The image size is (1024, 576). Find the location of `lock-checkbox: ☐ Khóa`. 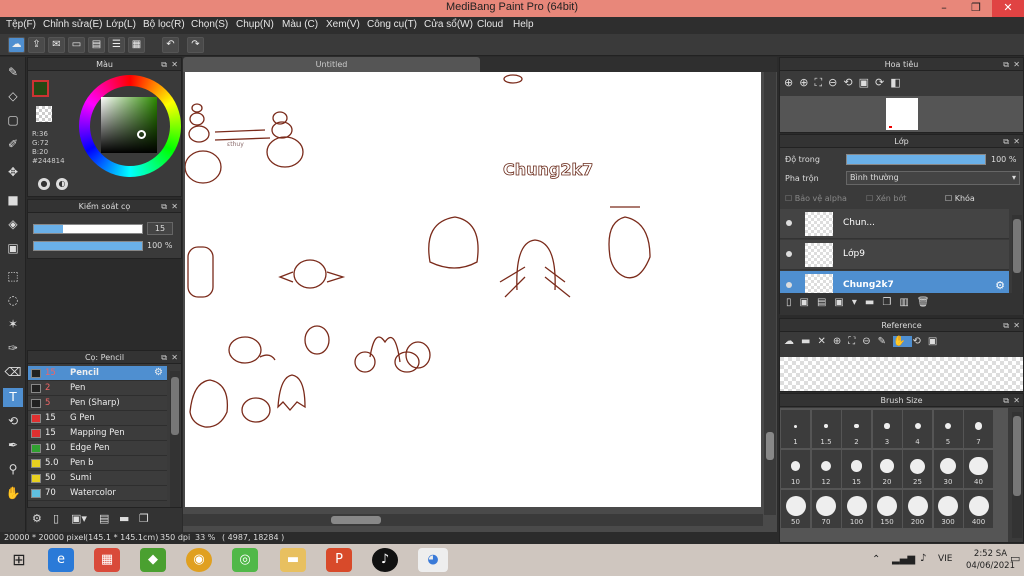

lock-checkbox: ☐ Khóa is located at coordinates (960, 198).